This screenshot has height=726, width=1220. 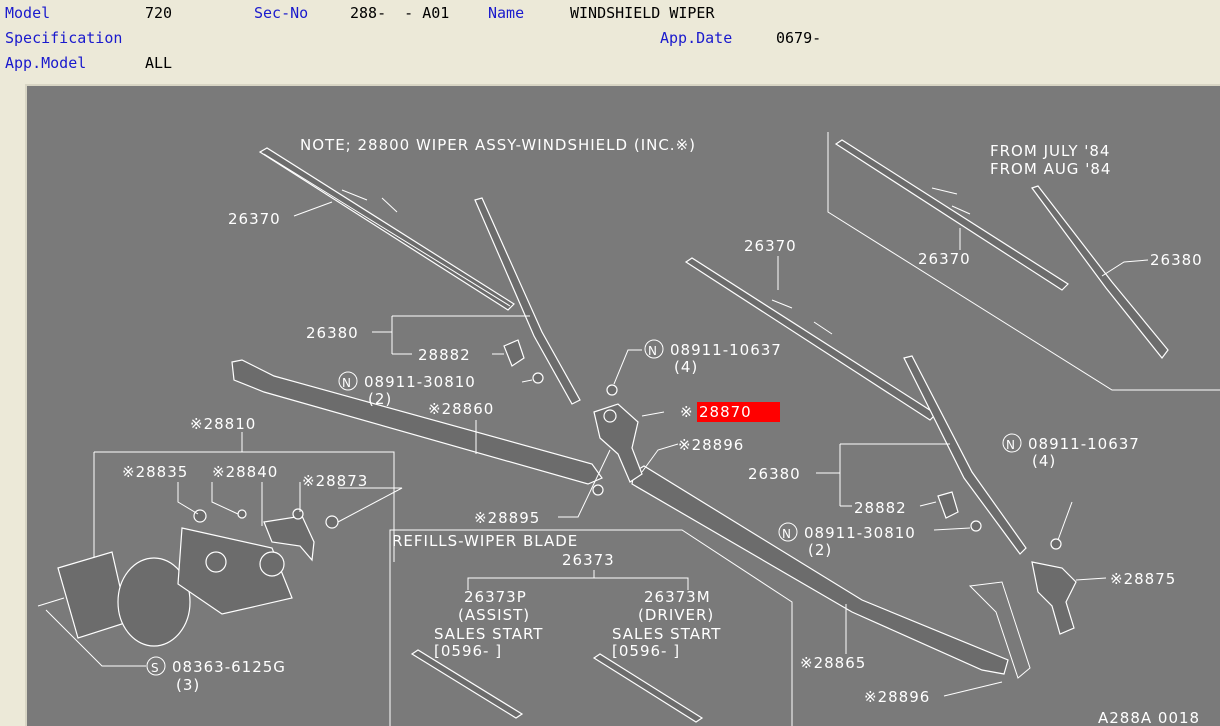 What do you see at coordinates (159, 63) in the screenshot?
I see `appmodel-value: ALL` at bounding box center [159, 63].